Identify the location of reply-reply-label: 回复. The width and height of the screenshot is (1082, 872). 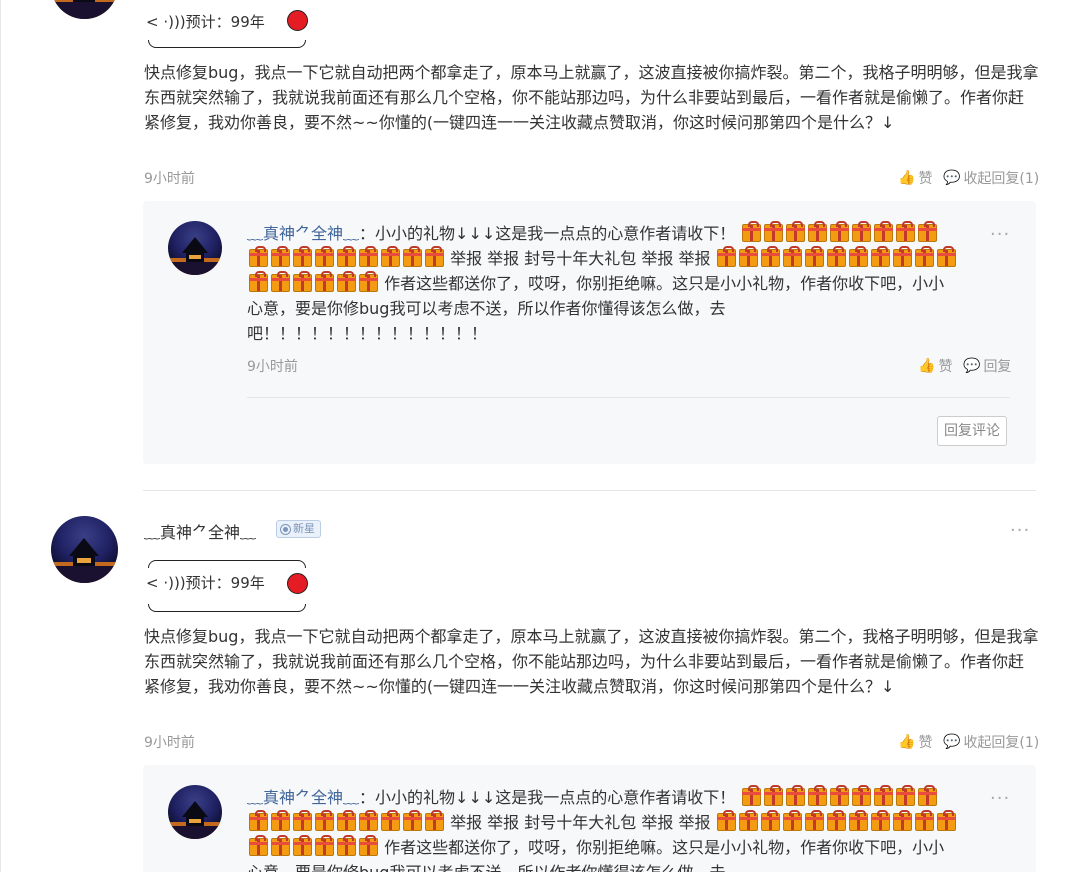
(997, 367).